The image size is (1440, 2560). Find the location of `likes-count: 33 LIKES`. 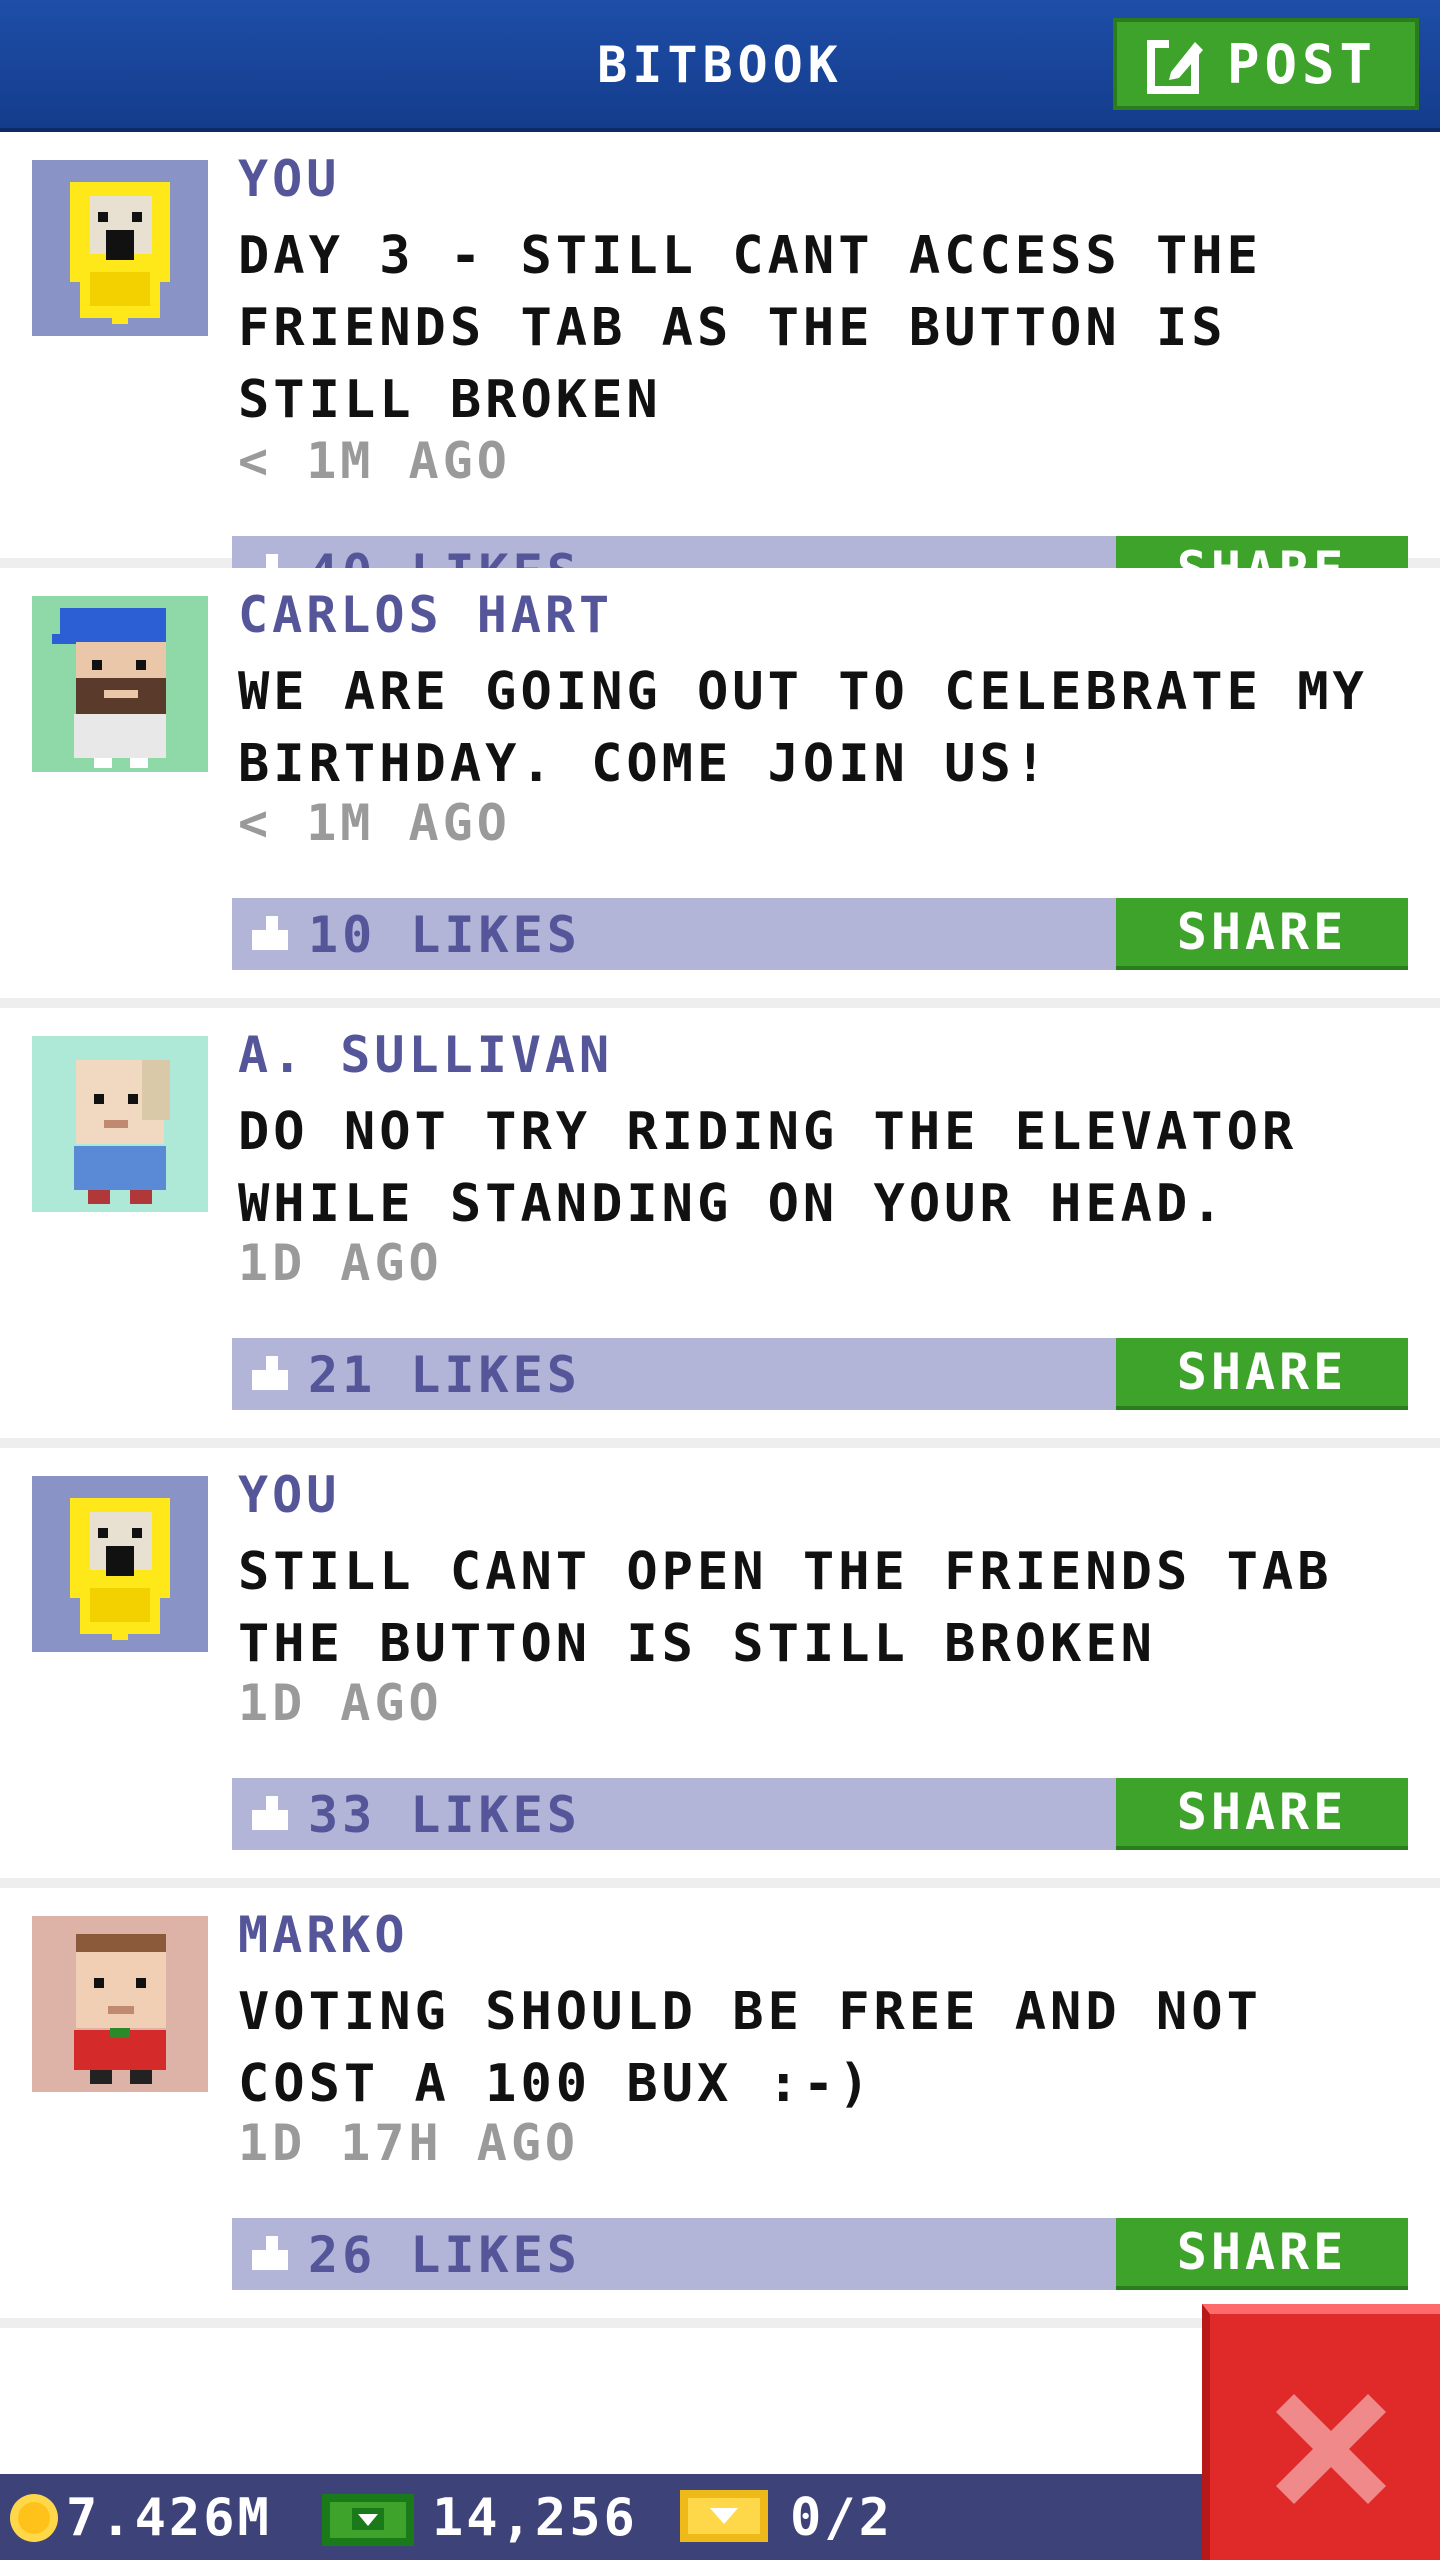

likes-count: 33 LIKES is located at coordinates (444, 1815).